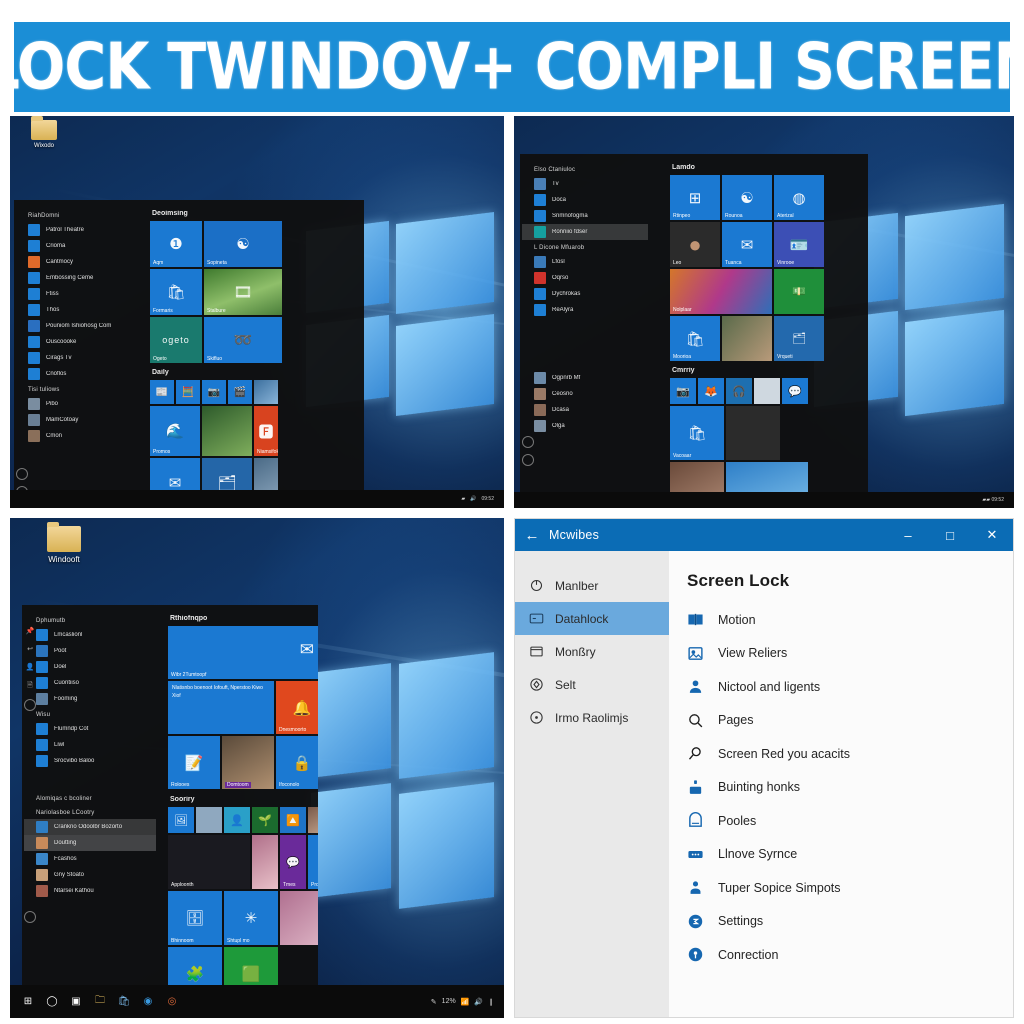 This screenshot has width=1024, height=1024. What do you see at coordinates (92, 875) in the screenshot?
I see `start-app-item: Gny Stoato` at bounding box center [92, 875].